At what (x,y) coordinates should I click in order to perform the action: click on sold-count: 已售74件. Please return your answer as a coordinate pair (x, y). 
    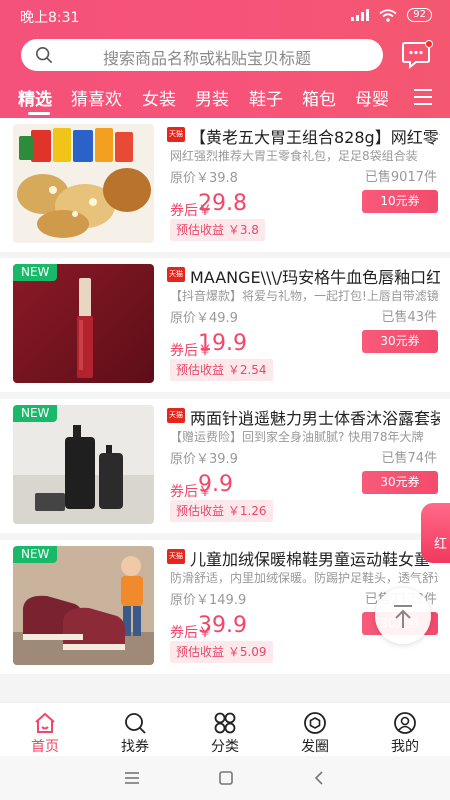
    Looking at the image, I should click on (409, 458).